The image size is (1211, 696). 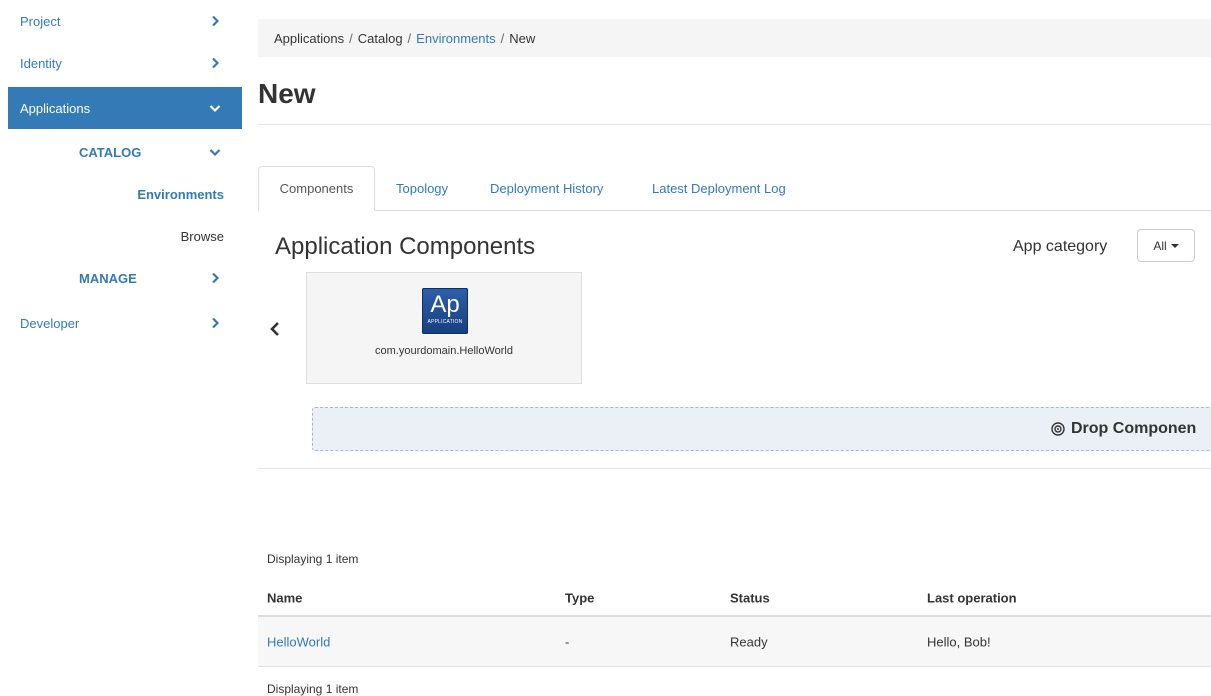 I want to click on column-header-status: Status, so click(x=750, y=597).